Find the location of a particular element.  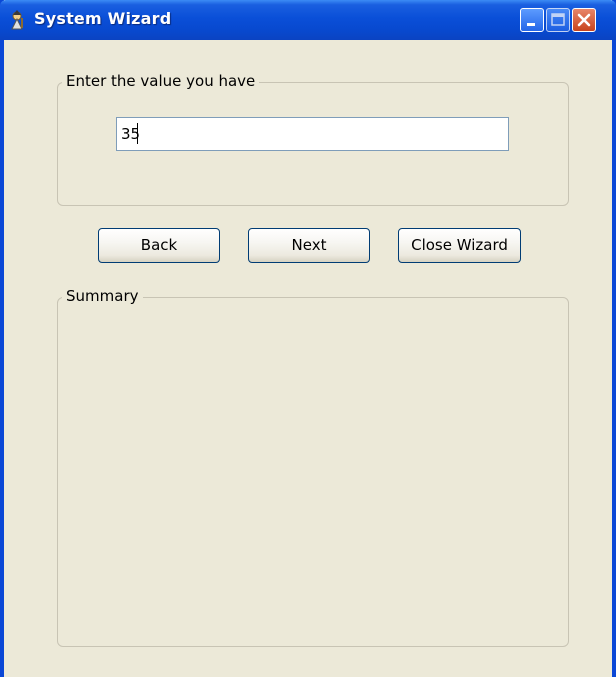

close-wizard-button: Close Wizard is located at coordinates (459, 245).